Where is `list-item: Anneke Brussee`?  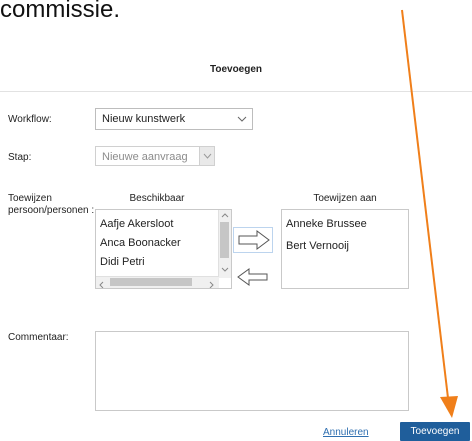
list-item: Anneke Brussee is located at coordinates (345, 224).